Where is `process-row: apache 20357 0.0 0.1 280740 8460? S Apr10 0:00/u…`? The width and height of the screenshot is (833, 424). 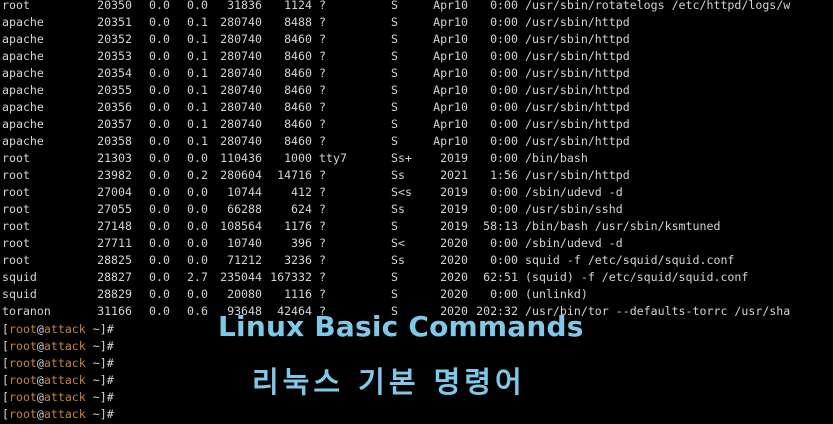 process-row: apache 20357 0.0 0.1 280740 8460? S Apr10 0:00/u… is located at coordinates (396, 124).